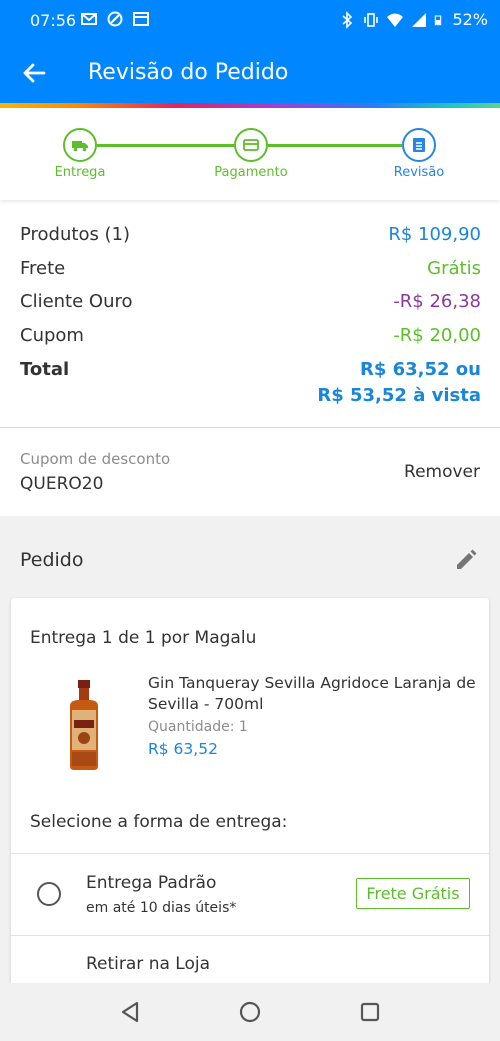 Image resolution: width=500 pixels, height=1041 pixels. What do you see at coordinates (399, 395) in the screenshot?
I see `total-value-cash: R$ 53,52 à vista` at bounding box center [399, 395].